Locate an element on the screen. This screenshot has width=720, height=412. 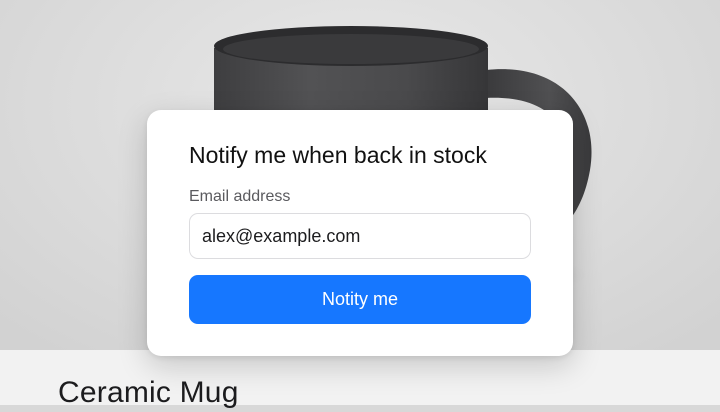
notify-me-button: Notity me is located at coordinates (360, 299).